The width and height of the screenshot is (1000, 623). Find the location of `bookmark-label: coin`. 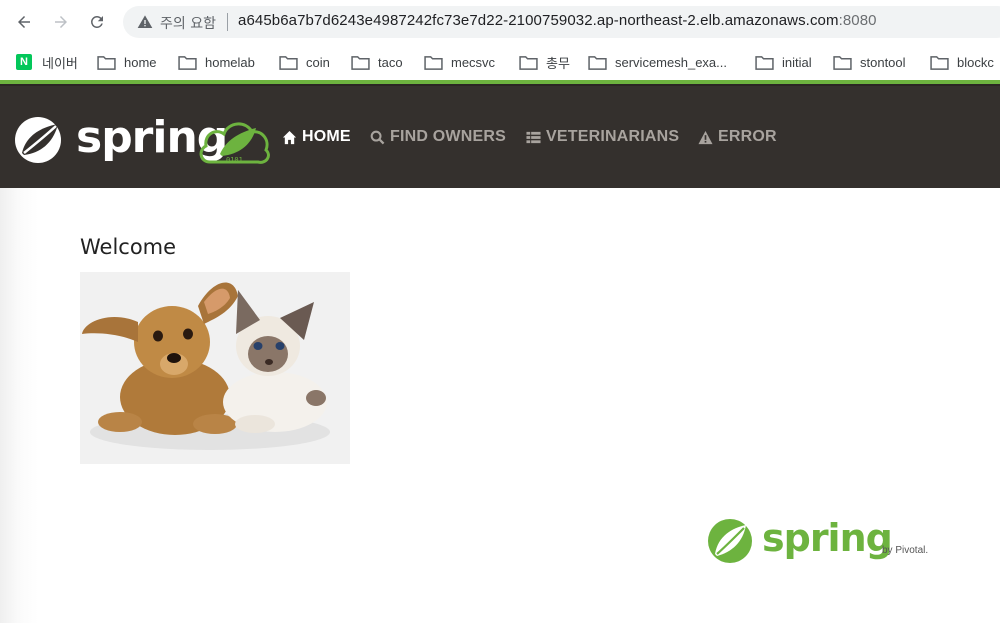

bookmark-label: coin is located at coordinates (318, 62).